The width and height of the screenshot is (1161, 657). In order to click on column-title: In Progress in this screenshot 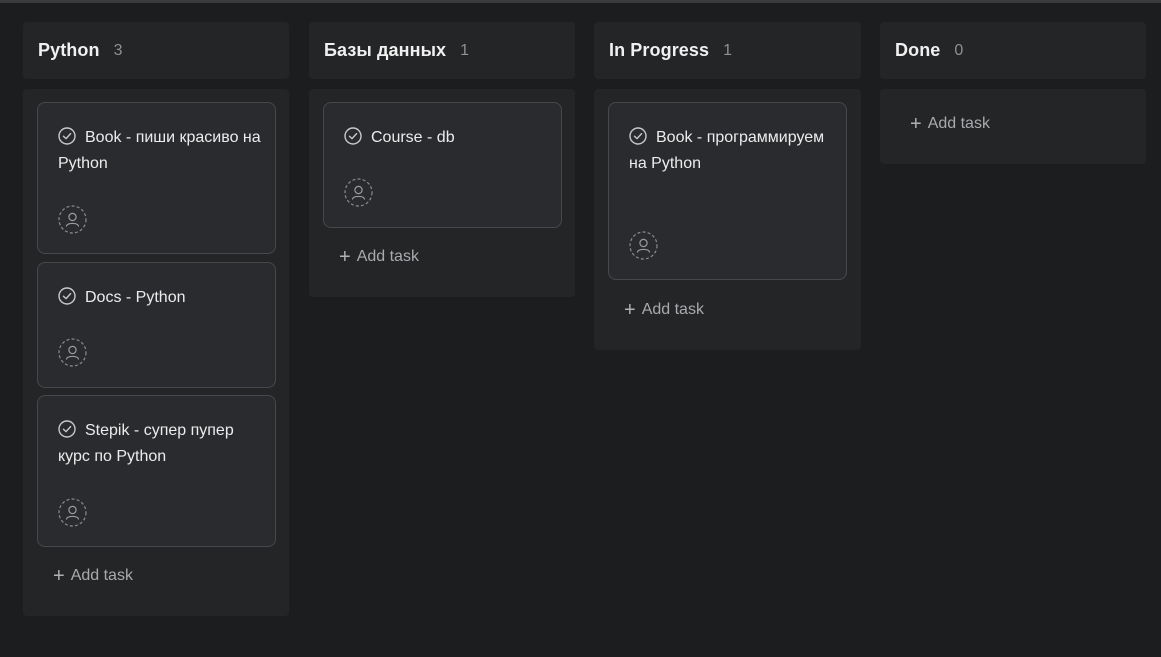, I will do `click(659, 50)`.